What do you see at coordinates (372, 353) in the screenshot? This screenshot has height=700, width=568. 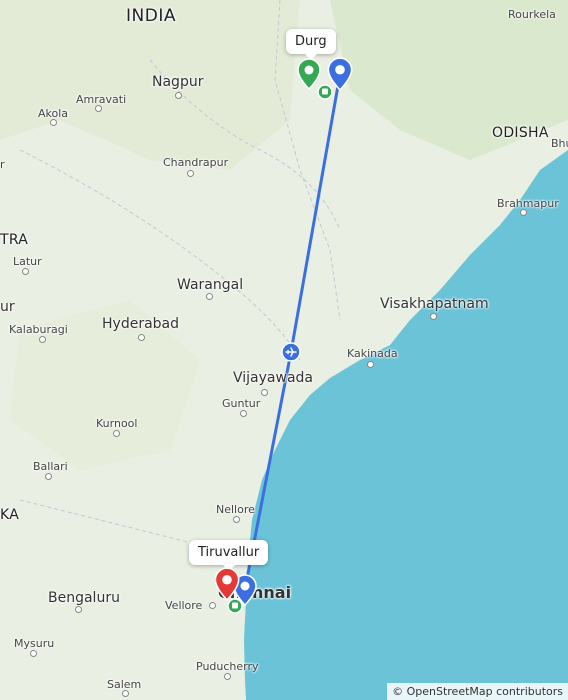 I see `label-kakinada: Kakinada` at bounding box center [372, 353].